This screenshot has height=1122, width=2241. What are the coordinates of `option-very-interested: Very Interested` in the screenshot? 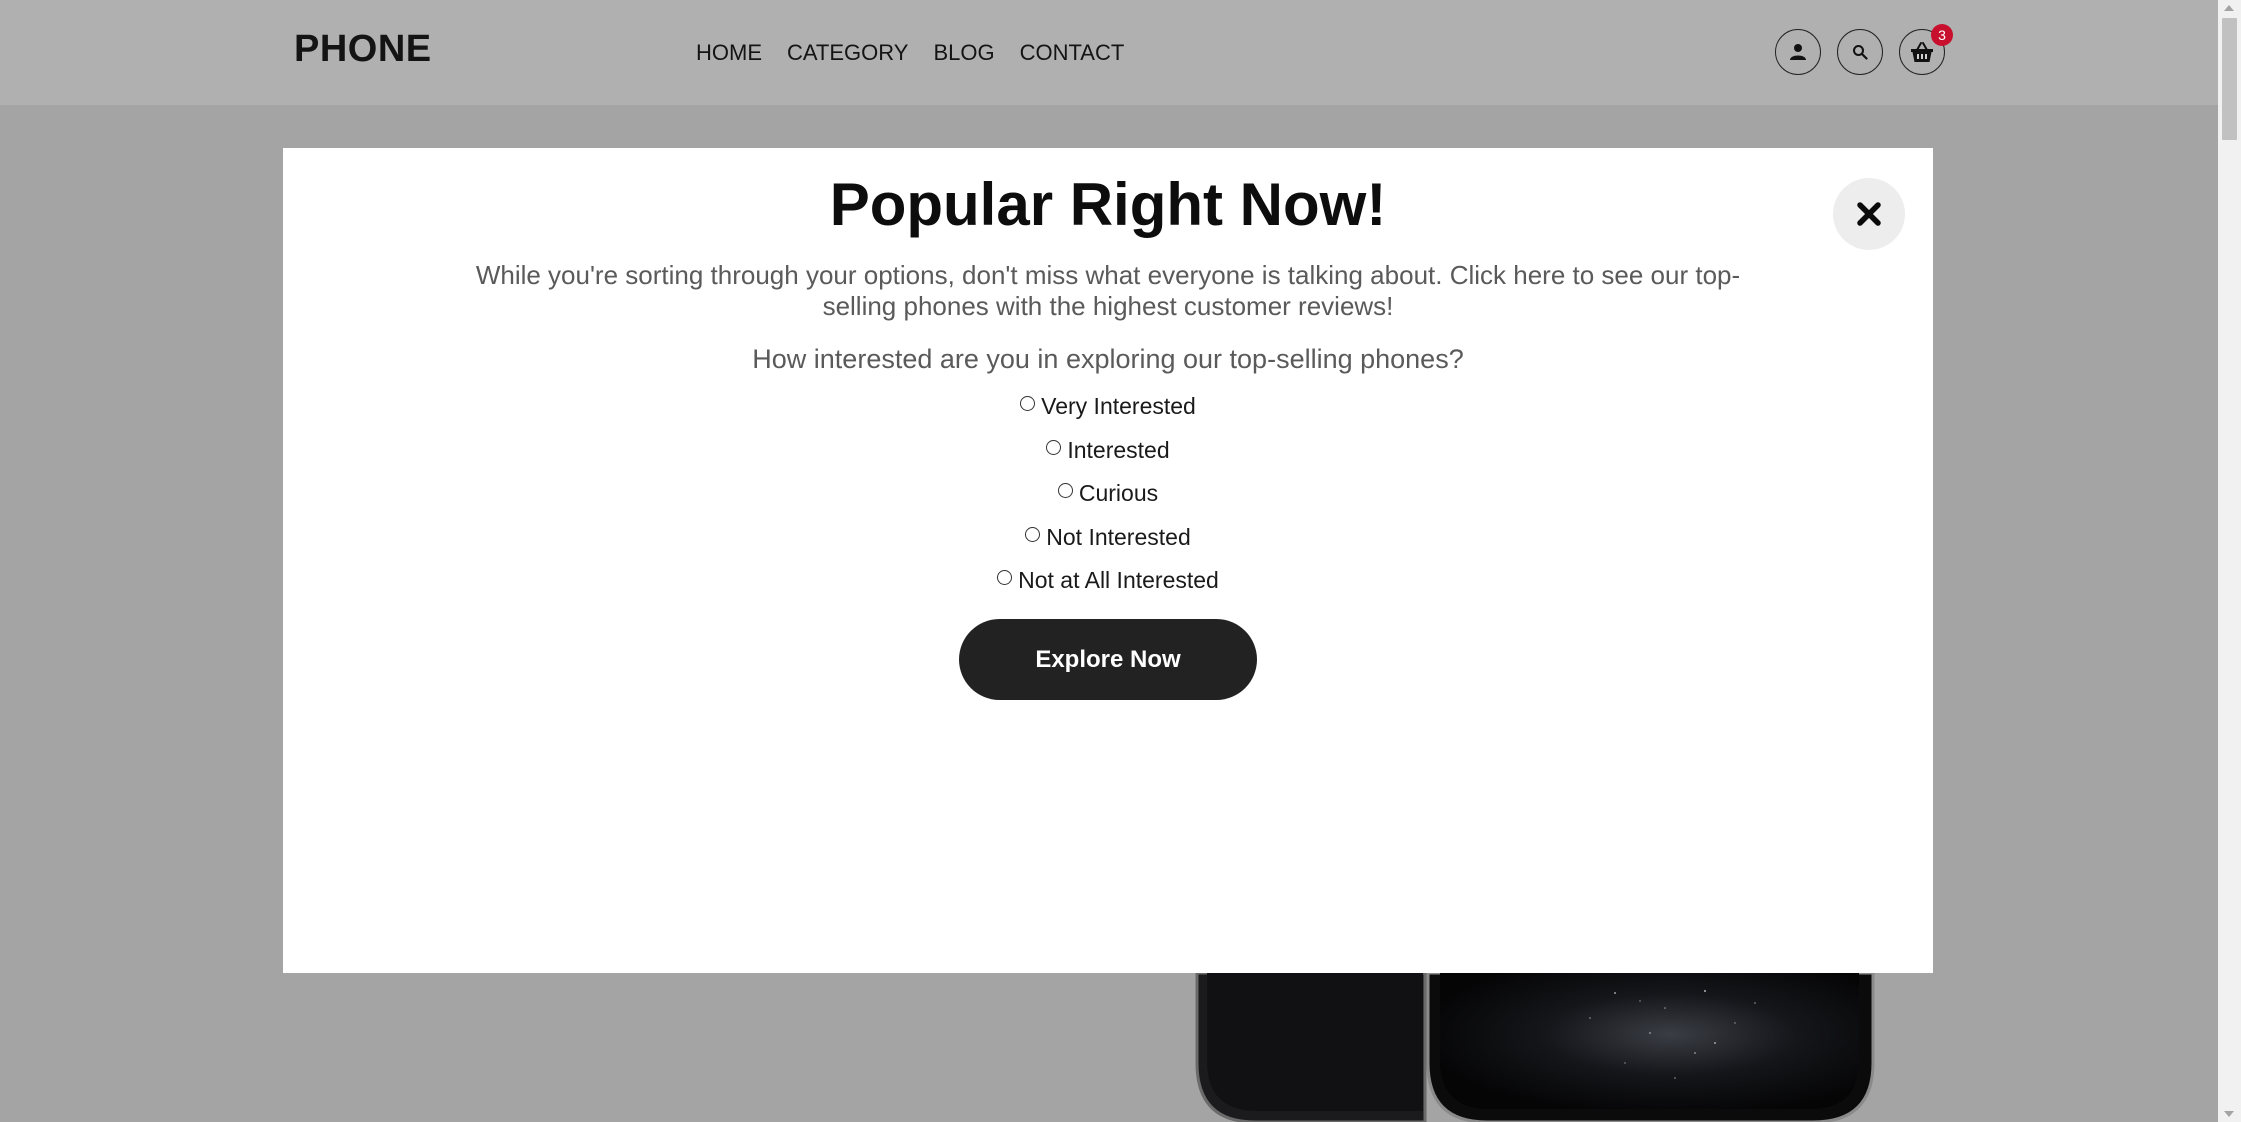 It's located at (1108, 415).